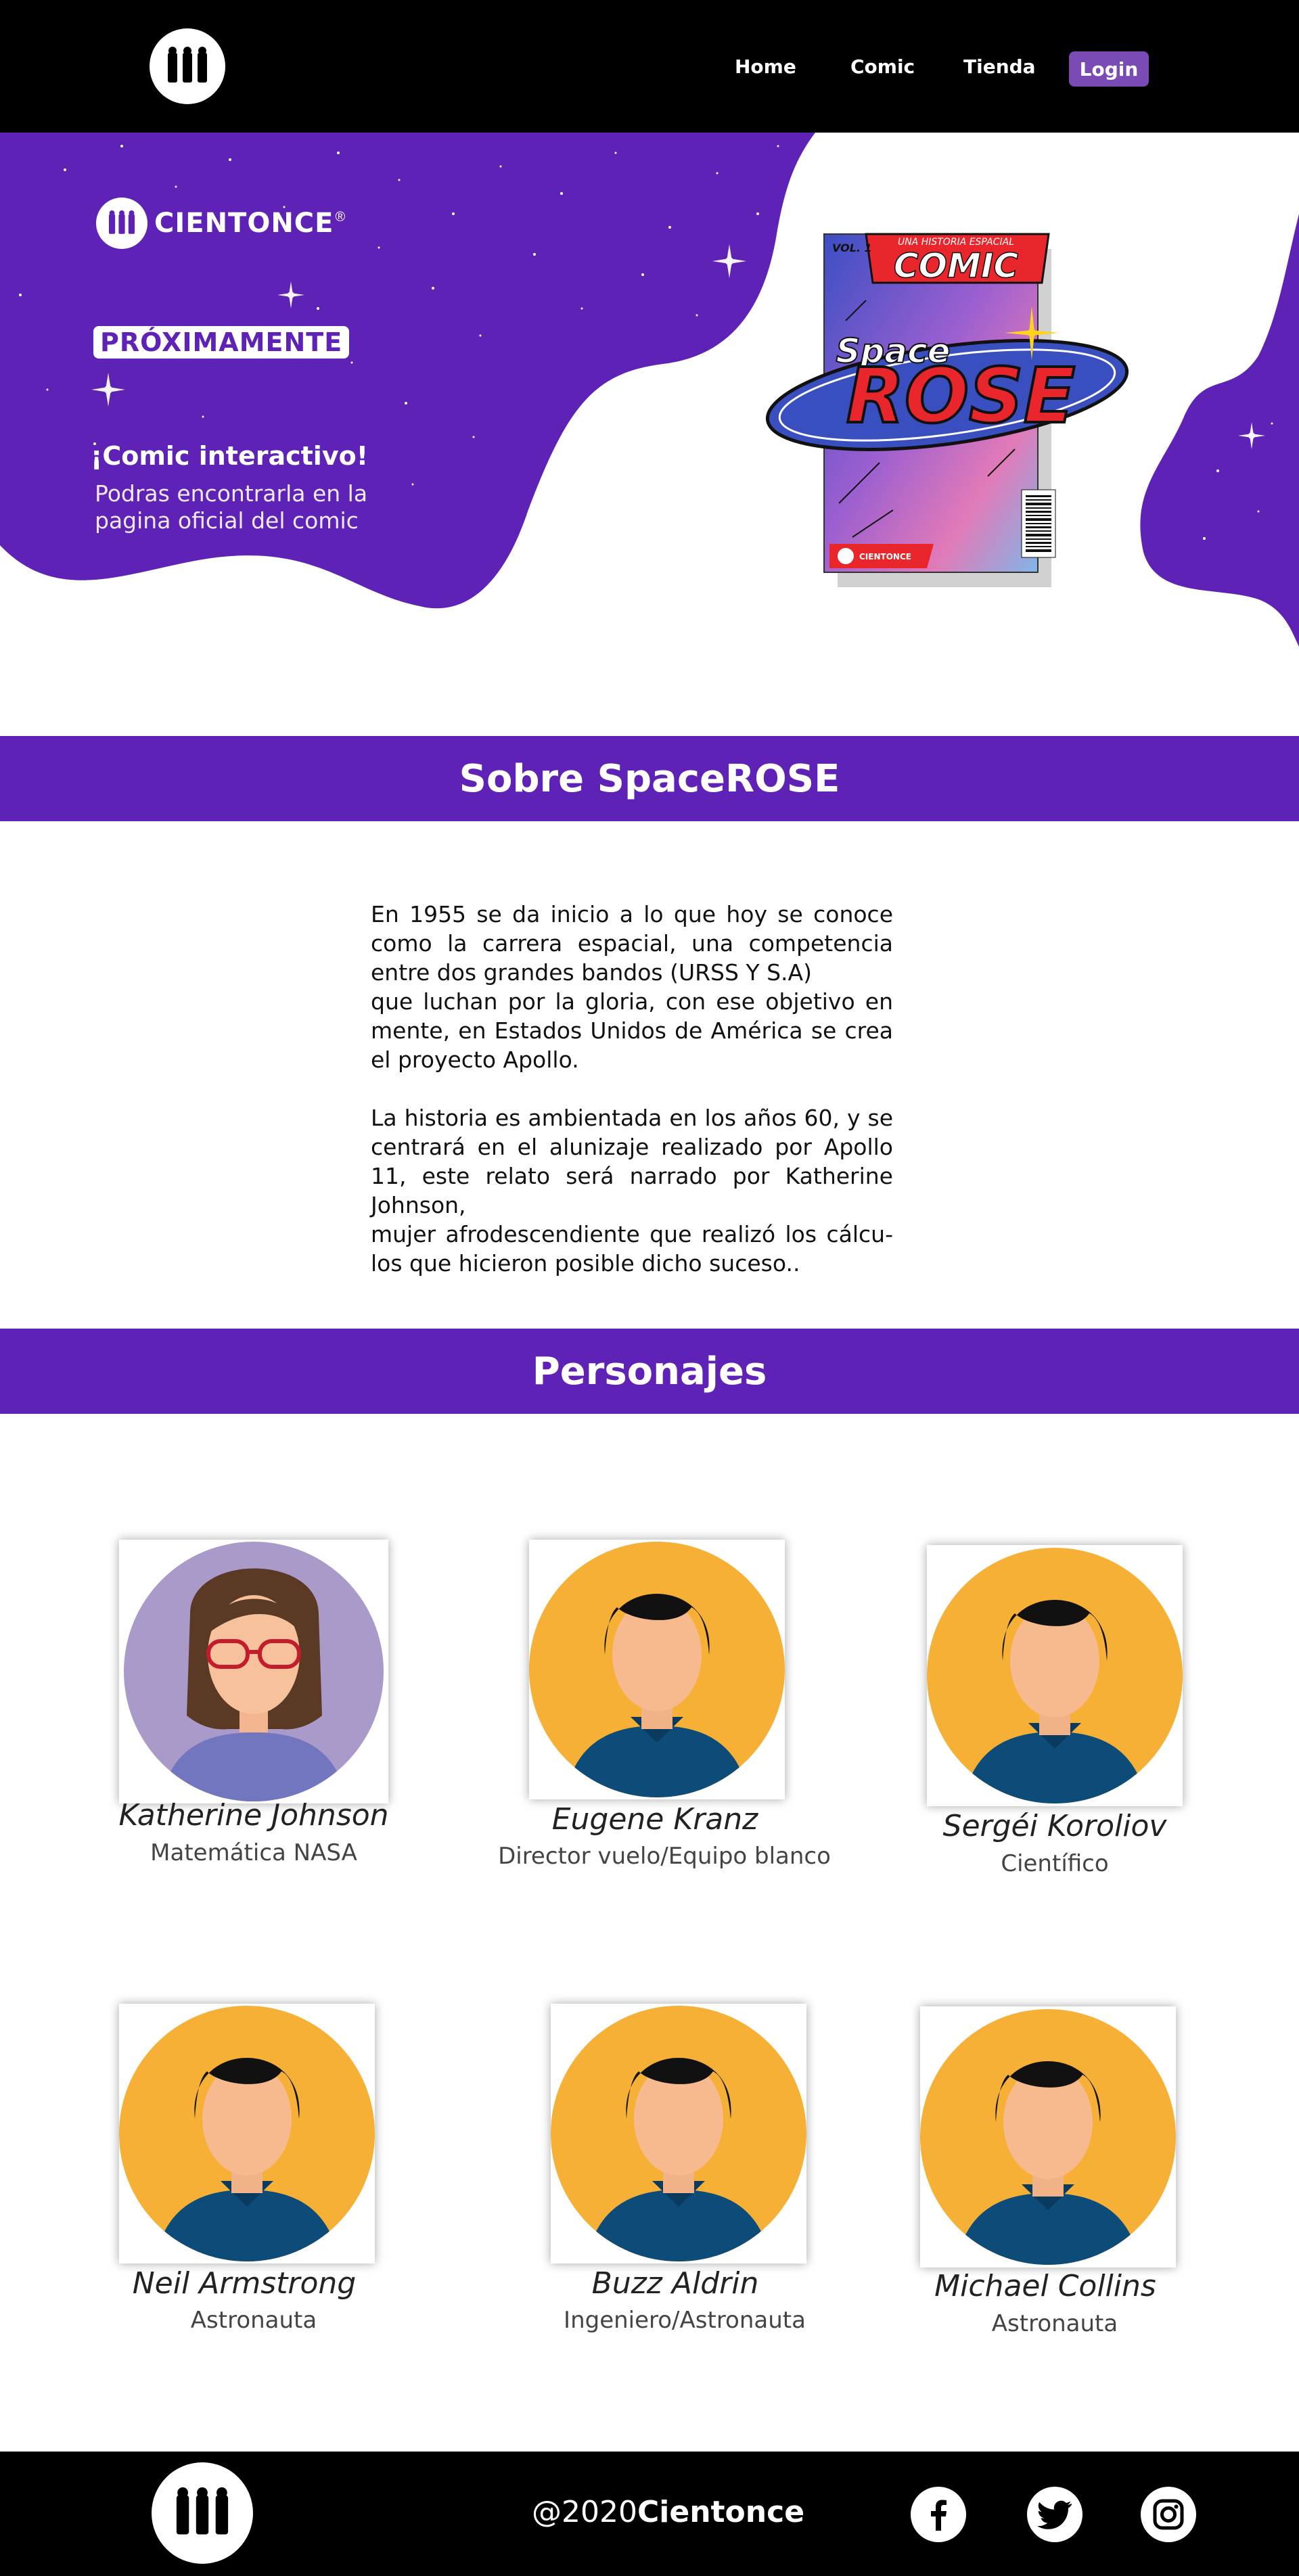 The width and height of the screenshot is (1299, 2576). I want to click on hero-brand: CIENTONCE ®, so click(220, 223).